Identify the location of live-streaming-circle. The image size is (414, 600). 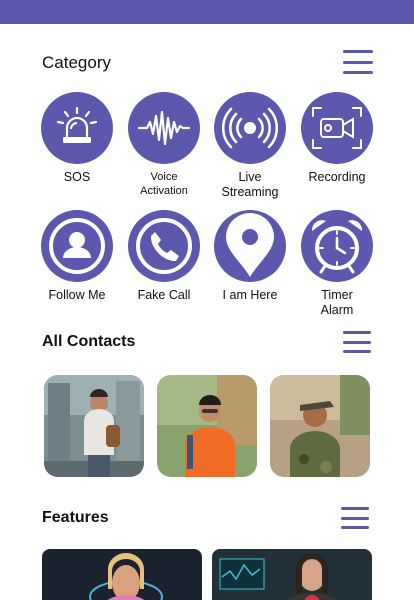
(250, 128).